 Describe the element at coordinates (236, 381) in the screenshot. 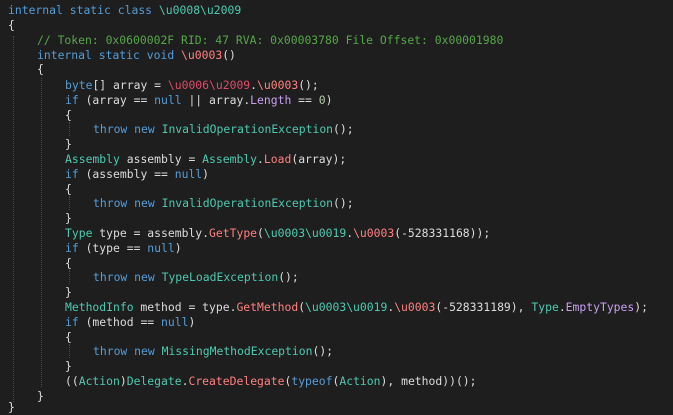

I see `method-createdelegate: CreateDelegate` at that location.